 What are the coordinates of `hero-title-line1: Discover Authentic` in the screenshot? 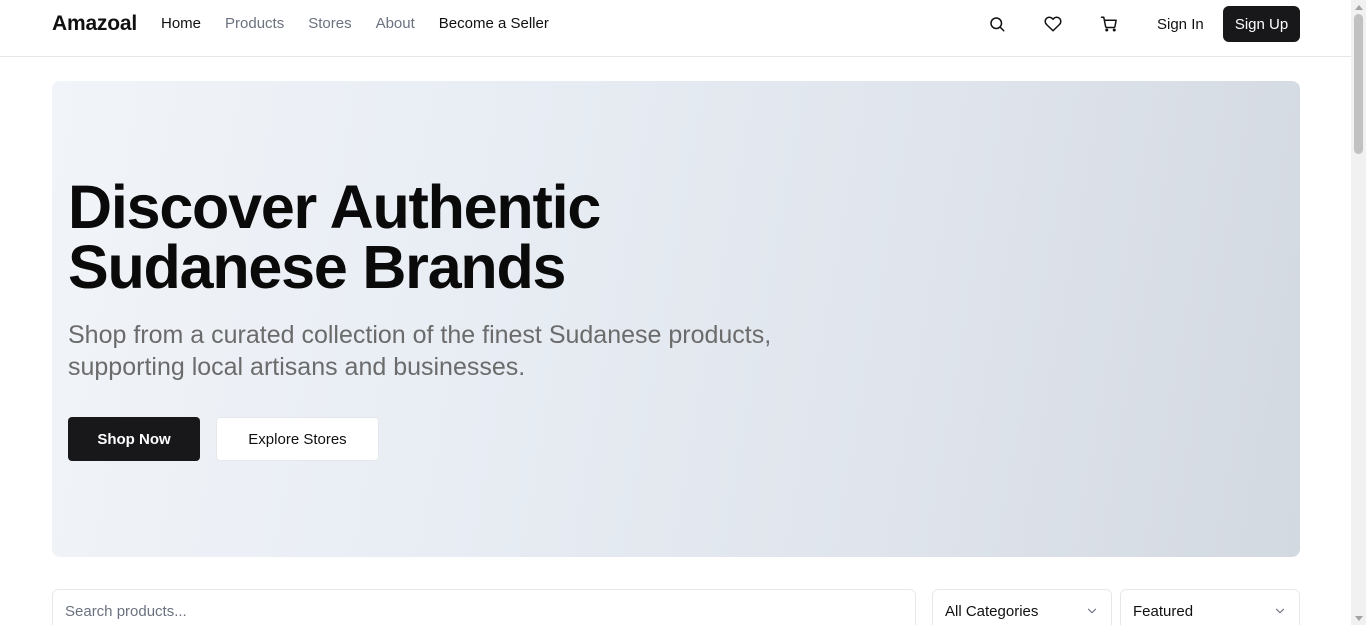 It's located at (334, 207).